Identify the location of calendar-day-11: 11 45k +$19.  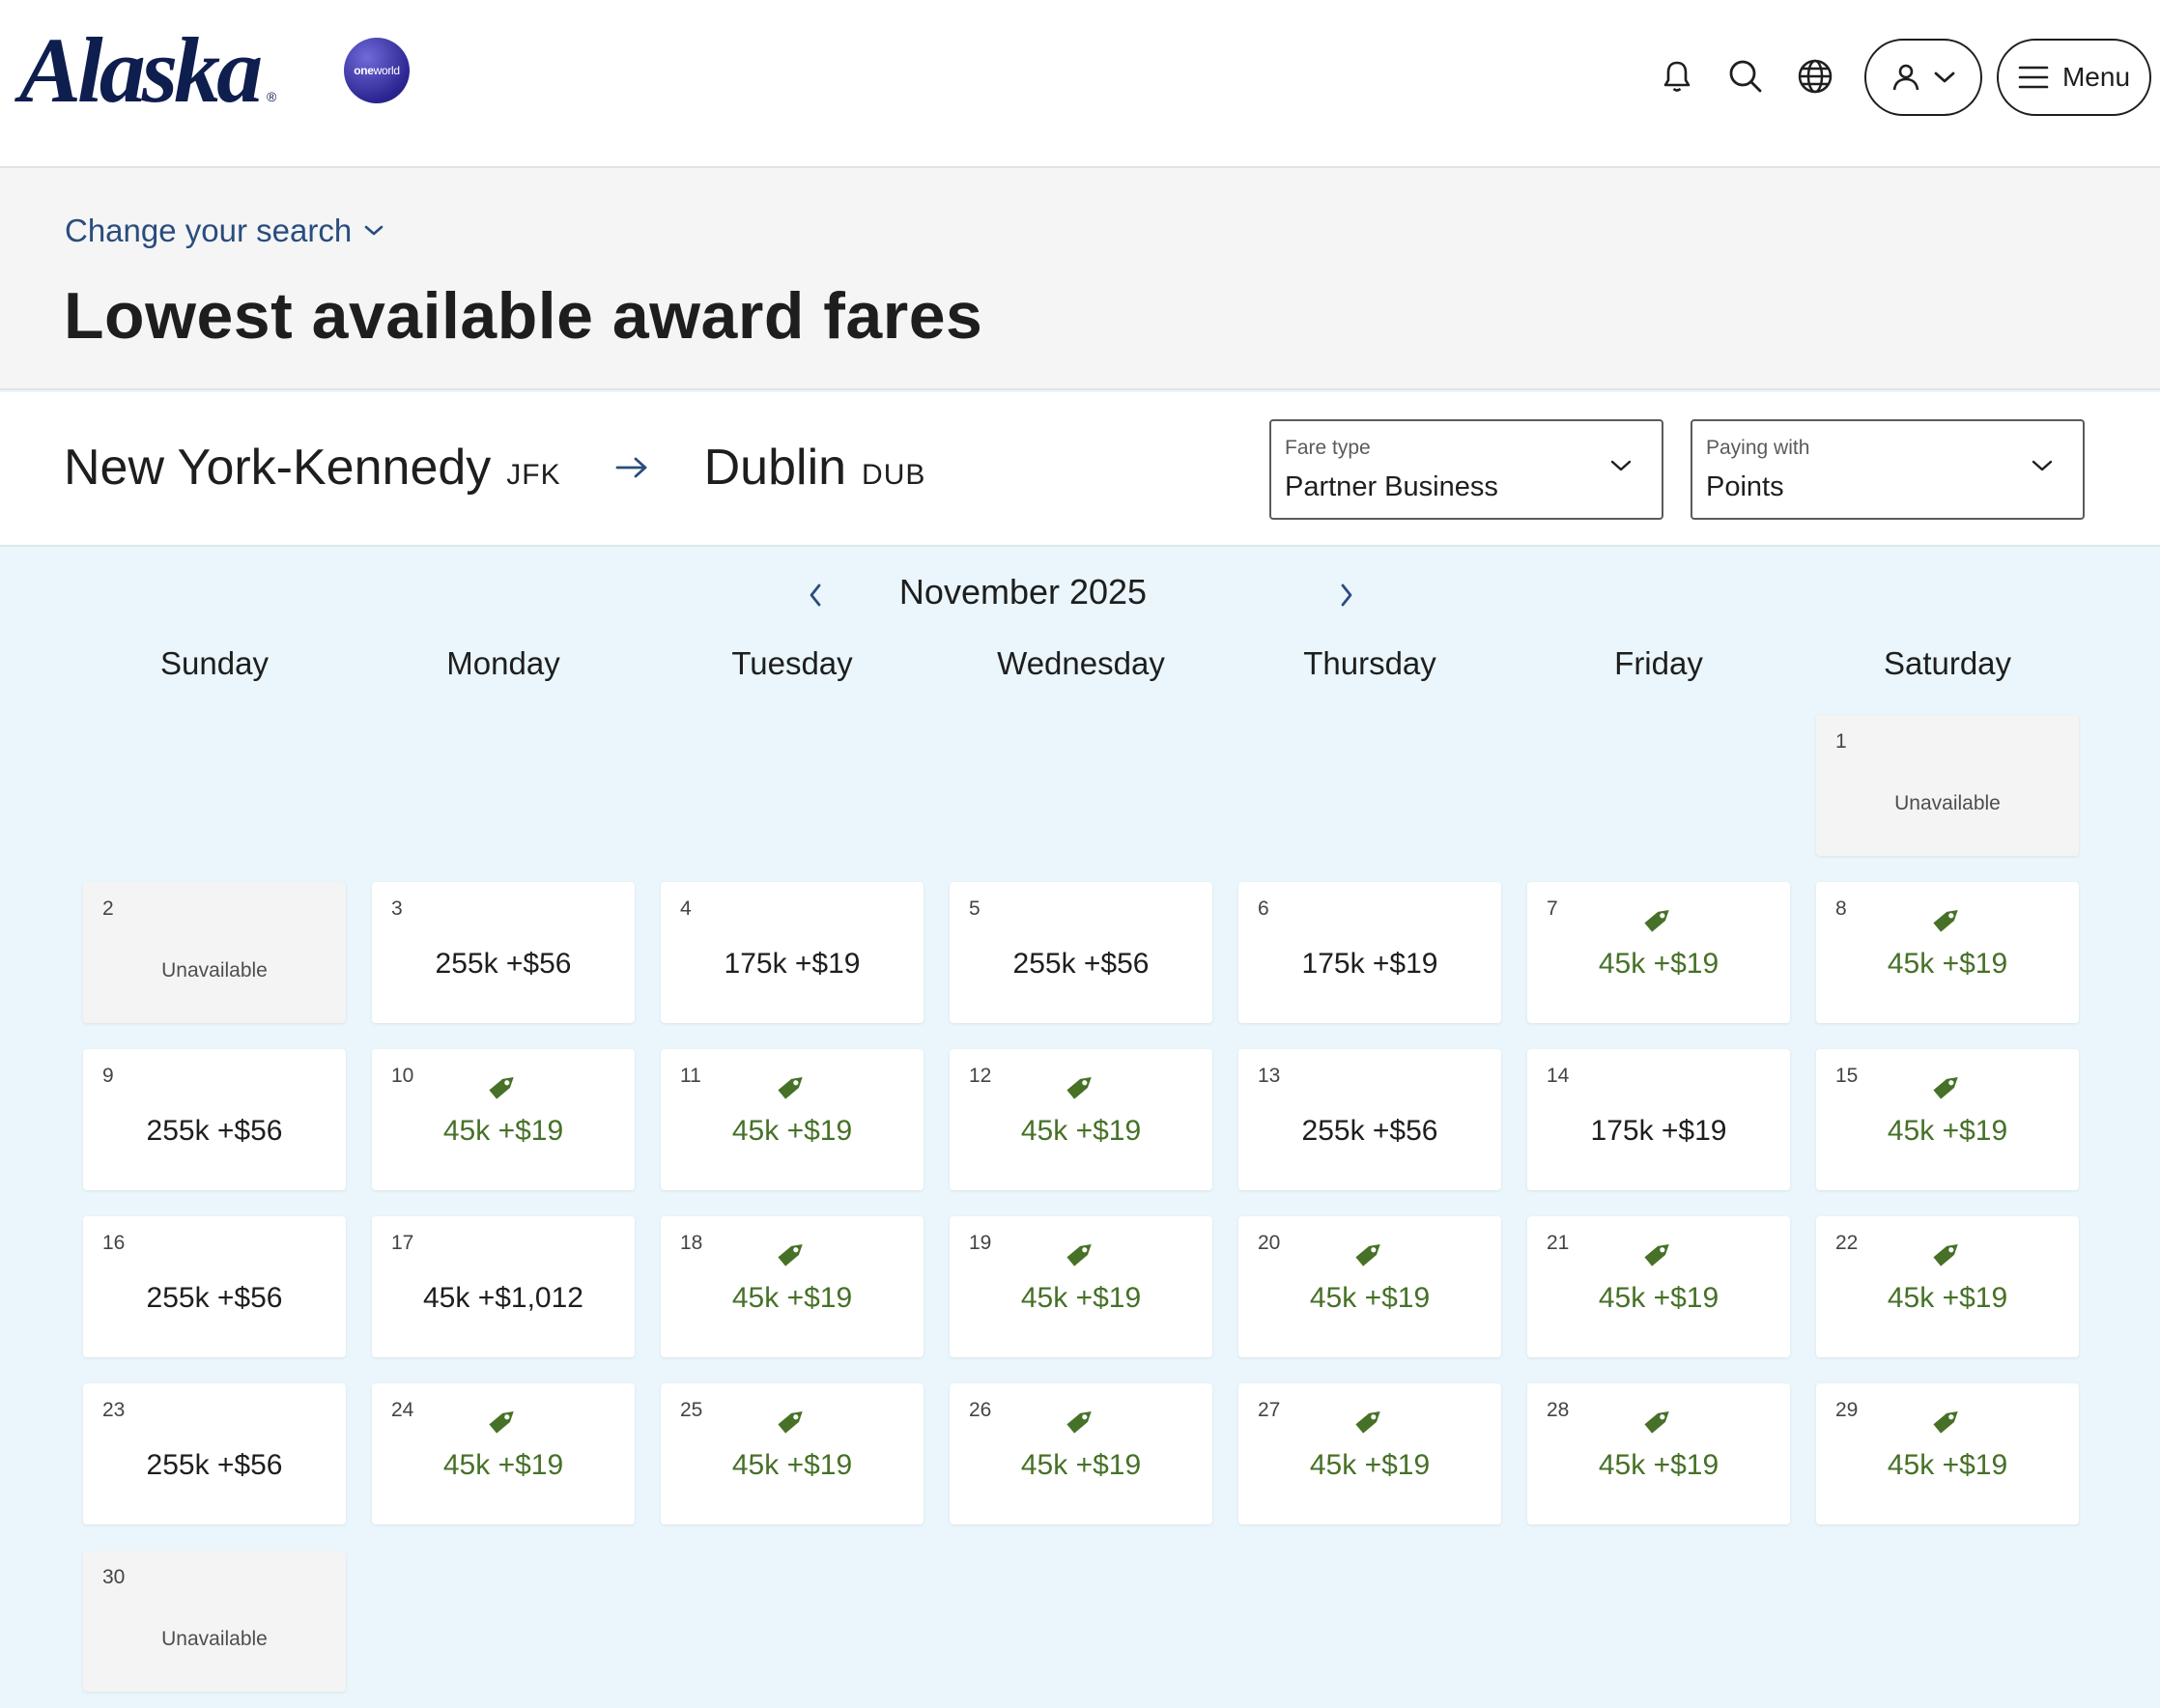
(792, 1120).